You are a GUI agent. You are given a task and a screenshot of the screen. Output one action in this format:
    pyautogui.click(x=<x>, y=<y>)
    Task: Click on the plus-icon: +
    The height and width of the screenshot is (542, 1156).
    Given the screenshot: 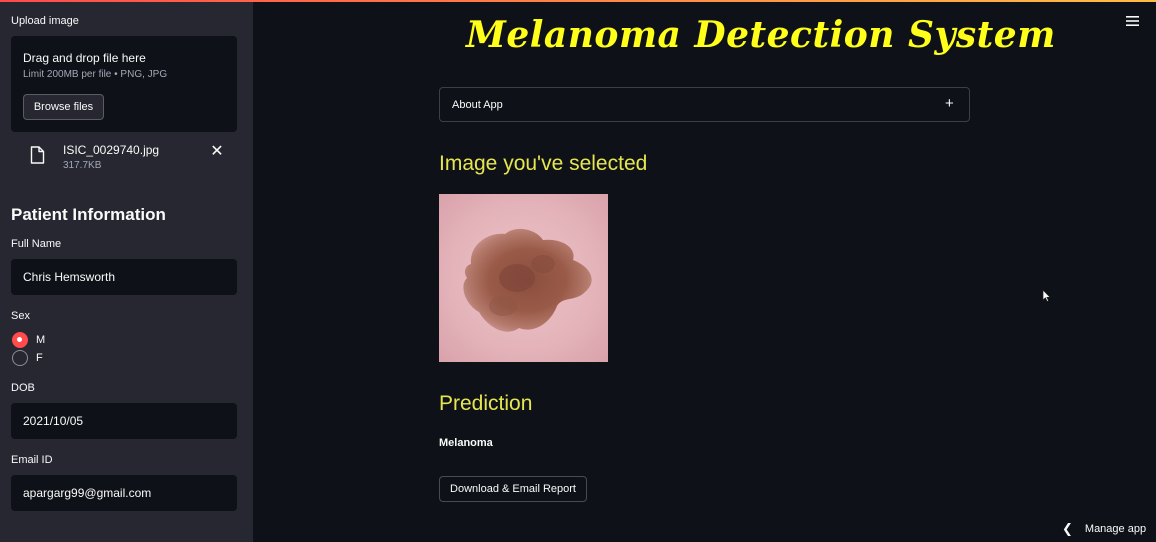 What is the action you would take?
    pyautogui.click(x=949, y=103)
    